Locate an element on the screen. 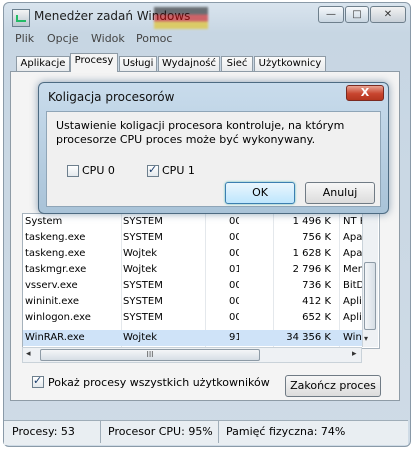  scroll-right-arrow-icon: ▸ is located at coordinates (354, 354).